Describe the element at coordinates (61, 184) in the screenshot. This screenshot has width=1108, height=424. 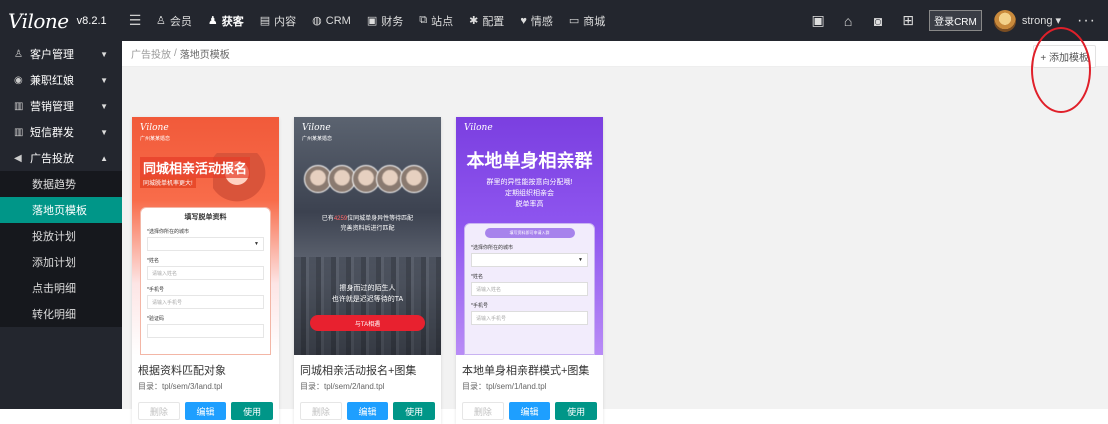
I see `sidebar-item-0: 数据趋势` at that location.